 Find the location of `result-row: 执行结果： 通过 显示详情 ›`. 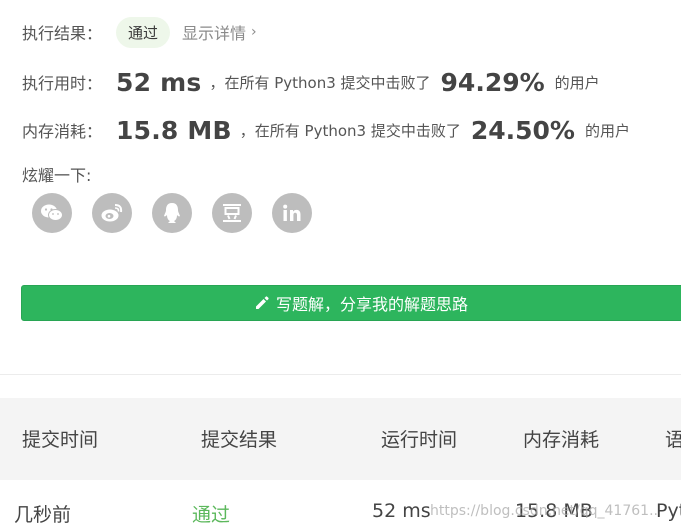

result-row: 执行结果： 通过 显示详情 › is located at coordinates (139, 32).